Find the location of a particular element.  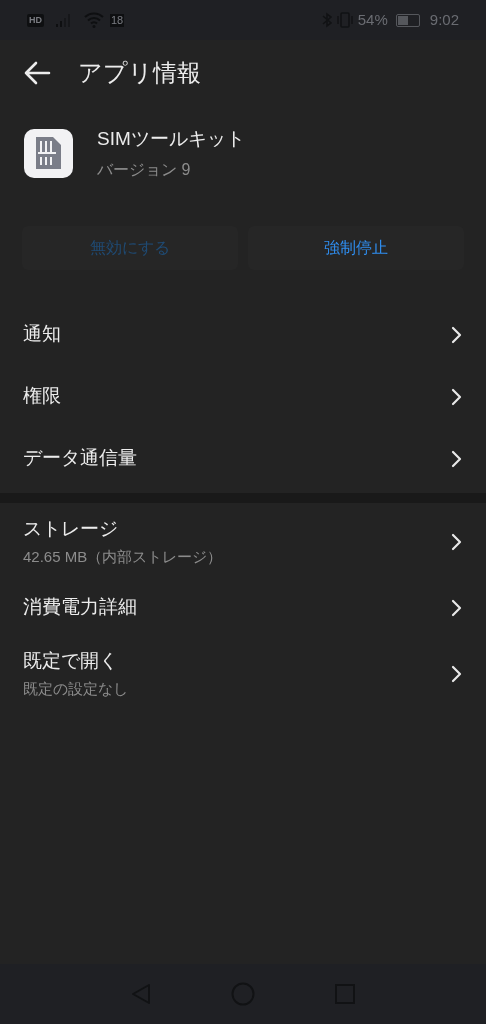

item-subtitle: 42.65 MB（内部ストレージ） is located at coordinates (123, 556).